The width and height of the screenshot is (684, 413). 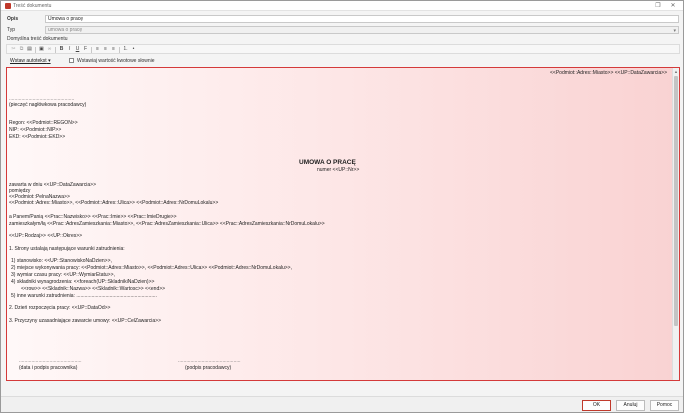 What do you see at coordinates (41, 49) in the screenshot?
I see `image-icon: ▣` at bounding box center [41, 49].